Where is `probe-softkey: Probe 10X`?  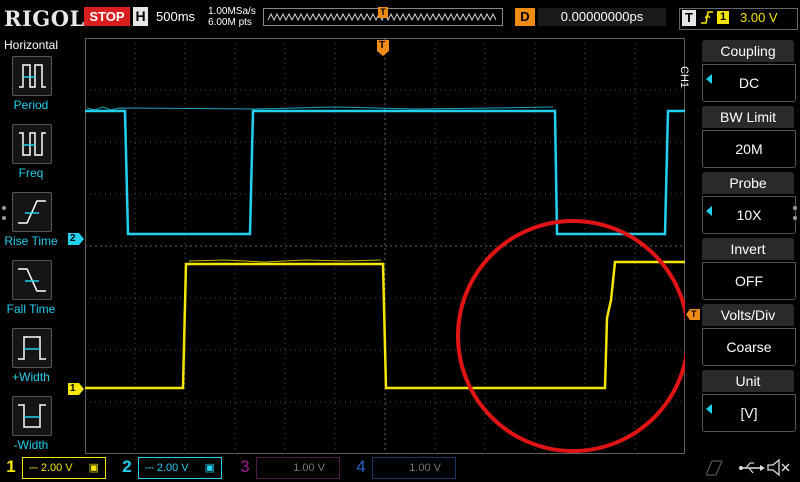
probe-softkey: Probe 10X is located at coordinates (749, 203).